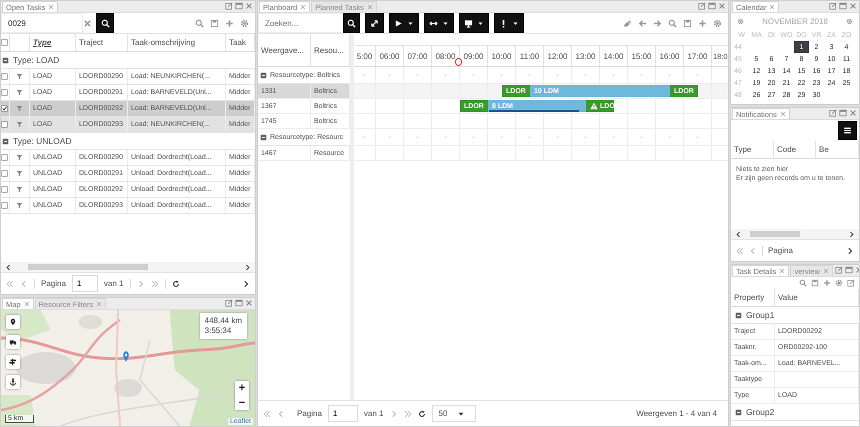 The image size is (860, 427). I want to click on hour-label: 06:00, so click(390, 56).